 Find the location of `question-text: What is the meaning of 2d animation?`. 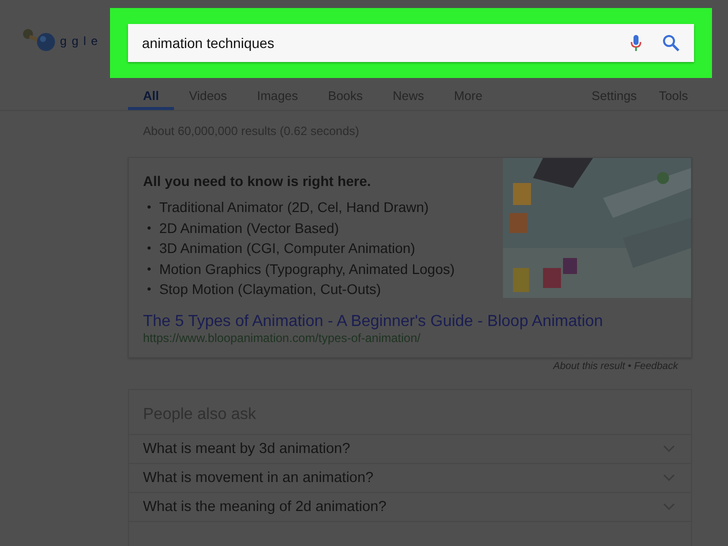

question-text: What is the meaning of 2d animation? is located at coordinates (264, 506).